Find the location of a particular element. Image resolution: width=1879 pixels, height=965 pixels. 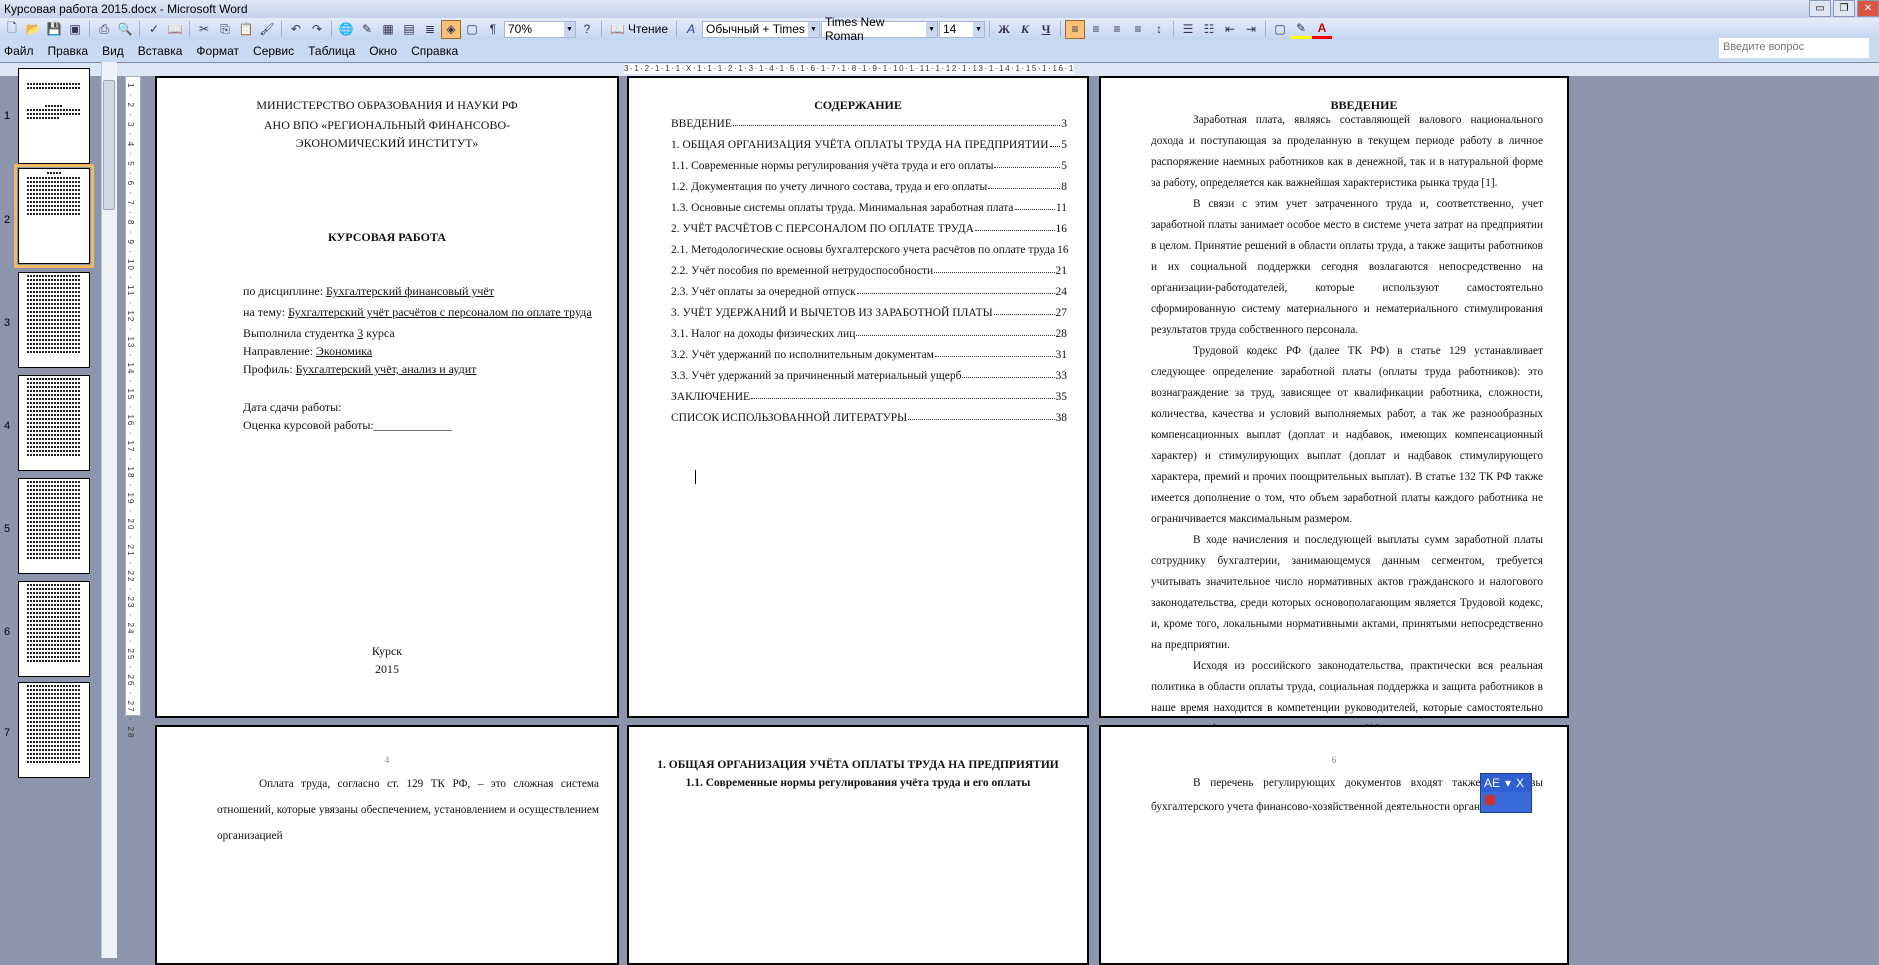

highlight-icon: ✎ is located at coordinates (1301, 29).